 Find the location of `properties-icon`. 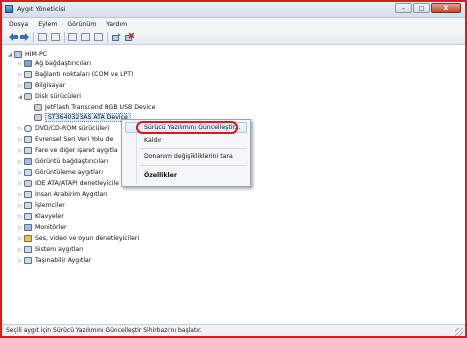

properties-icon is located at coordinates (55, 37).